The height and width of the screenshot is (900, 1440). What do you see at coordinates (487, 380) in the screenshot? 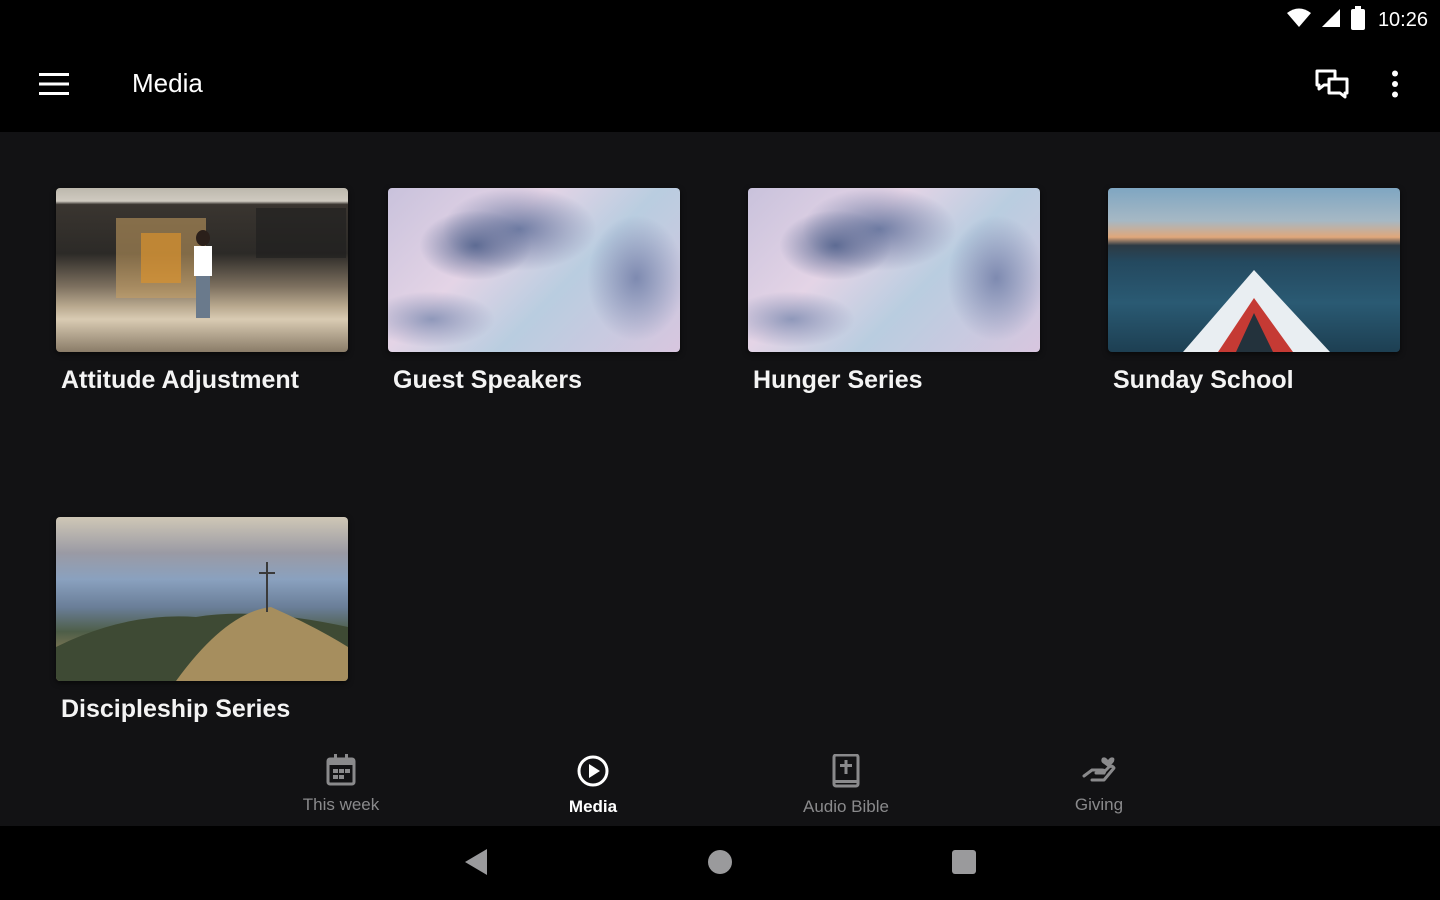
I see `media-item-title: Guest Speakers` at bounding box center [487, 380].